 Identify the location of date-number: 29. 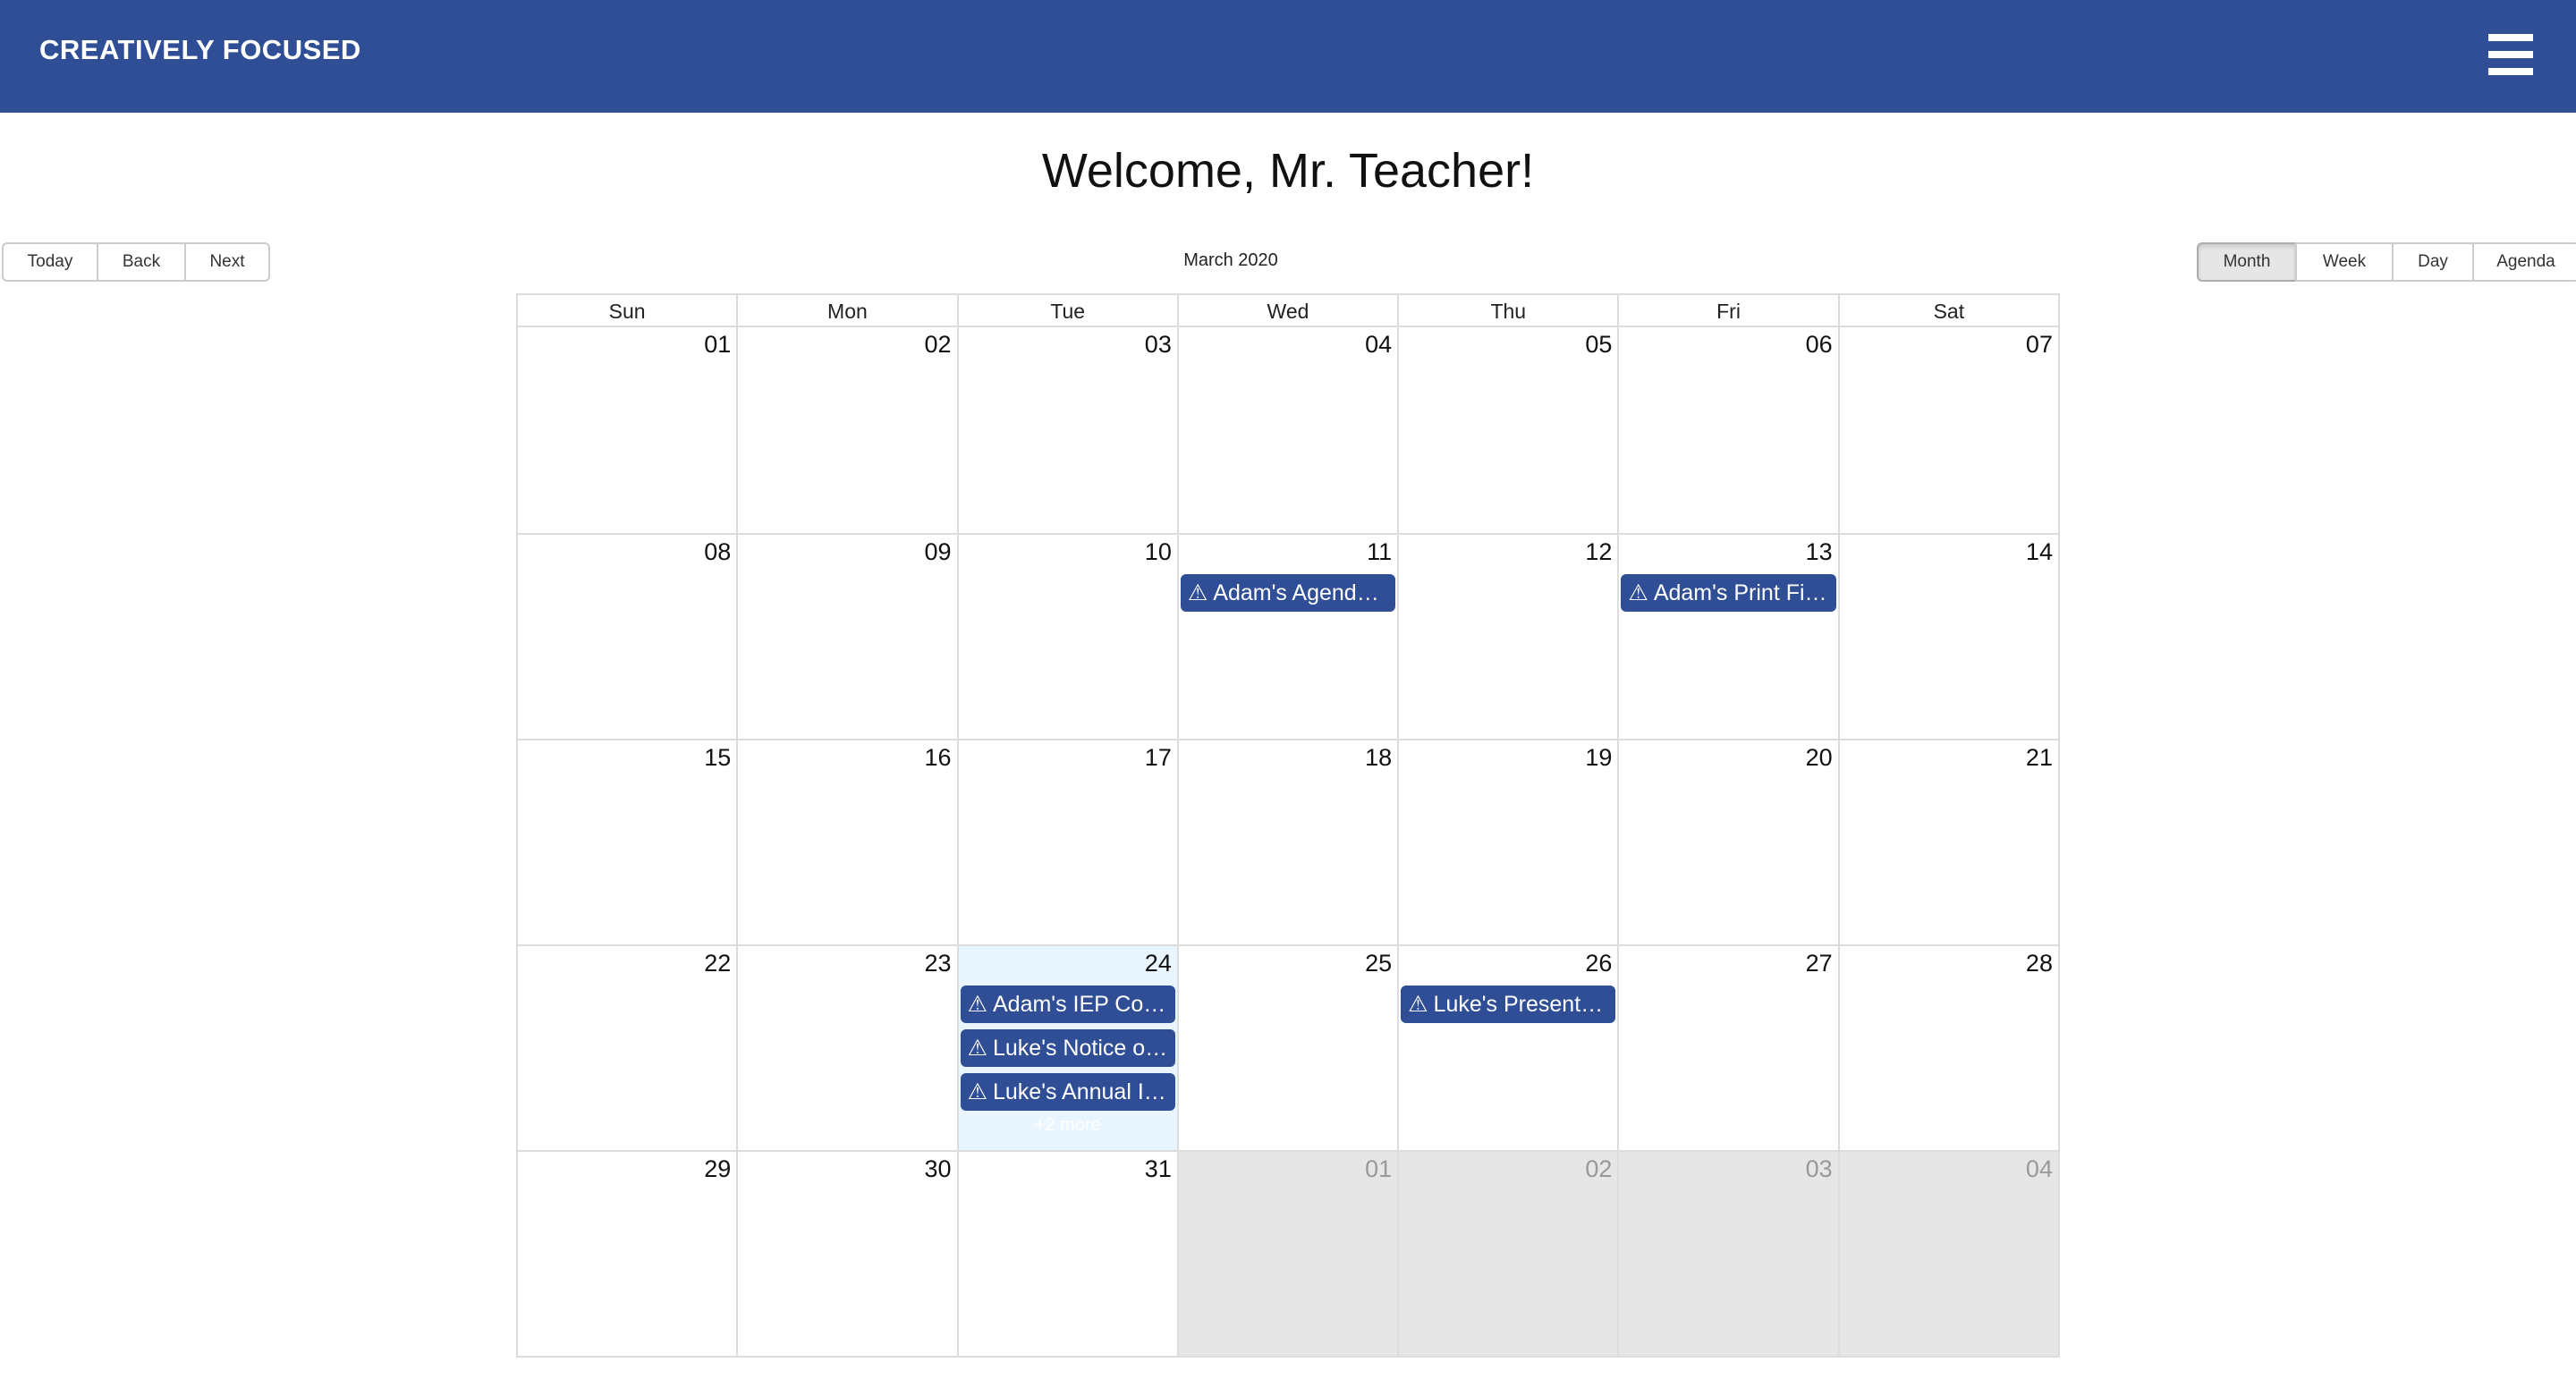
(717, 1169).